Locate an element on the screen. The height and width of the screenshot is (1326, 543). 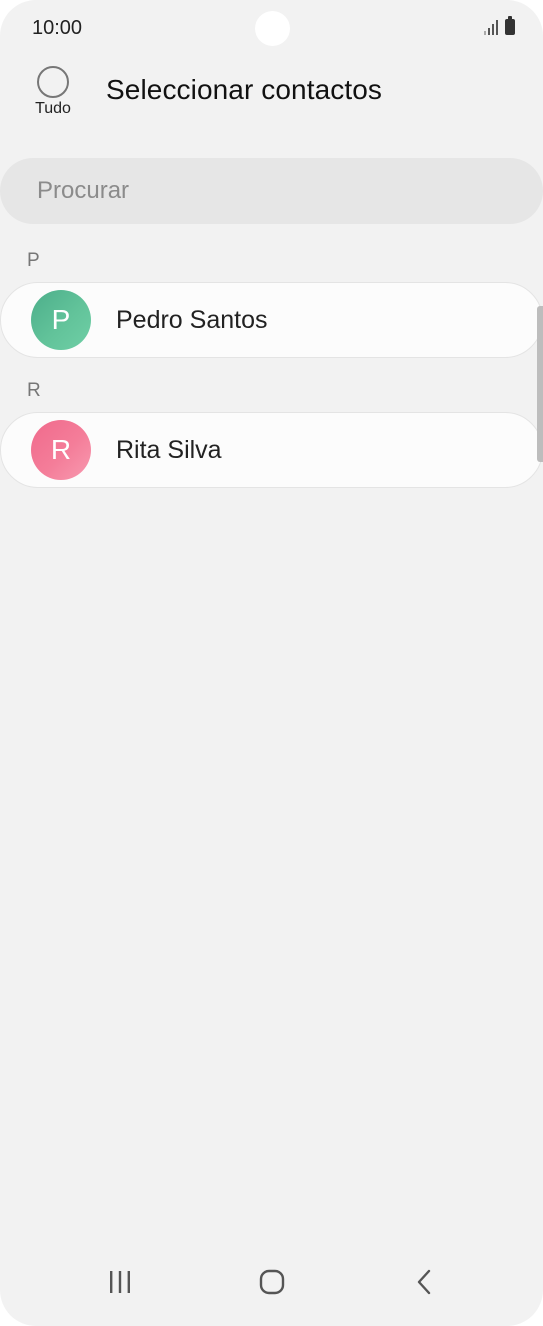
avatar: P is located at coordinates (61, 320).